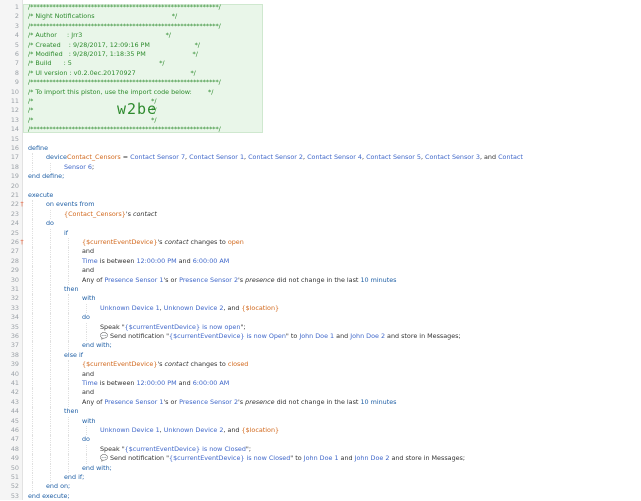  I want to click on line-number: 49, so click(14, 458).